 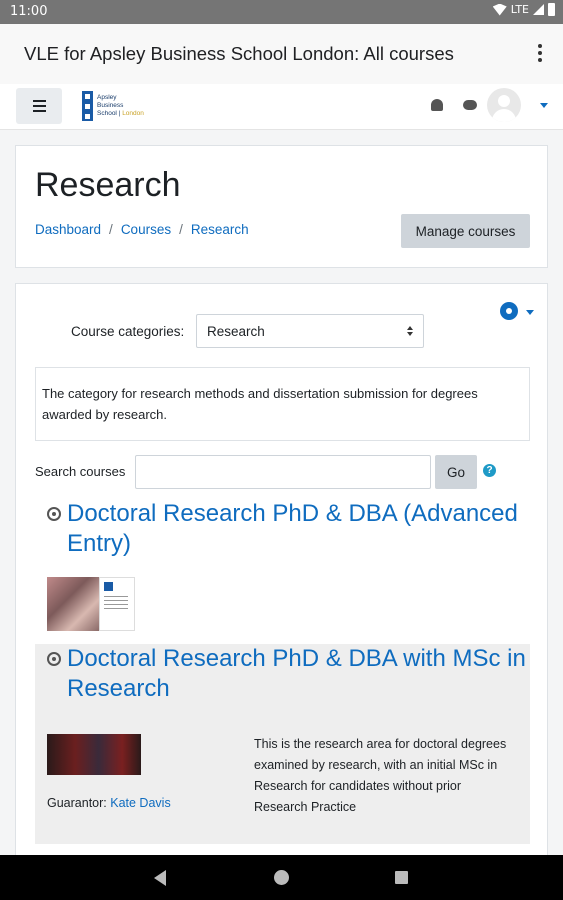 What do you see at coordinates (128, 331) in the screenshot?
I see `course-categories-label: Course categories:` at bounding box center [128, 331].